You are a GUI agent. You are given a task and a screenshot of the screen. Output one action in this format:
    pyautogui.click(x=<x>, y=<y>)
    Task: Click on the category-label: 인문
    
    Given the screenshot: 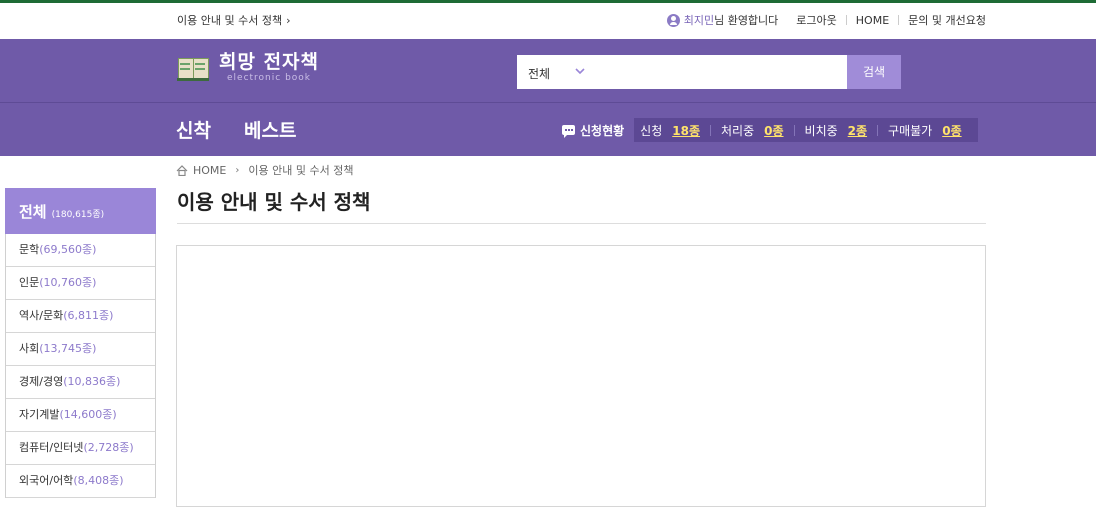 What is the action you would take?
    pyautogui.click(x=29, y=282)
    